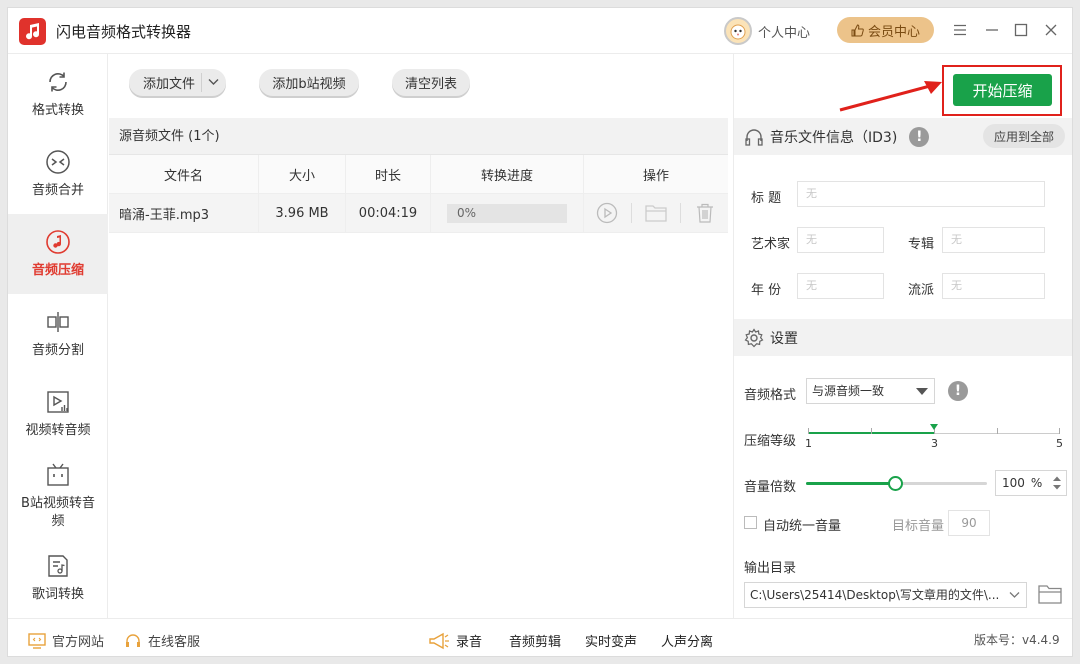 The width and height of the screenshot is (1080, 664). I want to click on sidebar: 格式转换 音频合并 音频压缩 音频分割 视频转音频 B站视频转音频 歌词转换, so click(58, 336).